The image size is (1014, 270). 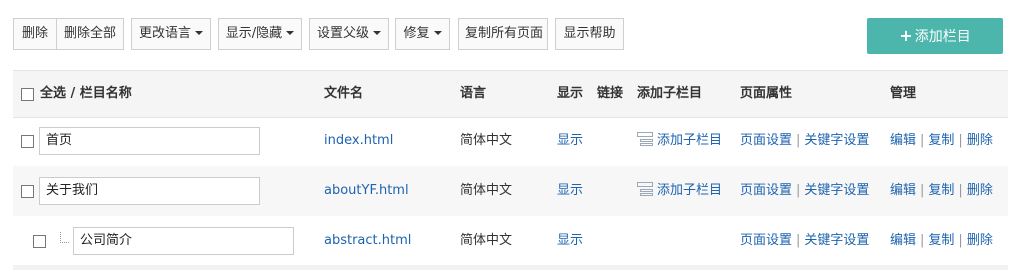 I want to click on add-column-button: + 添加栏目, so click(x=935, y=36).